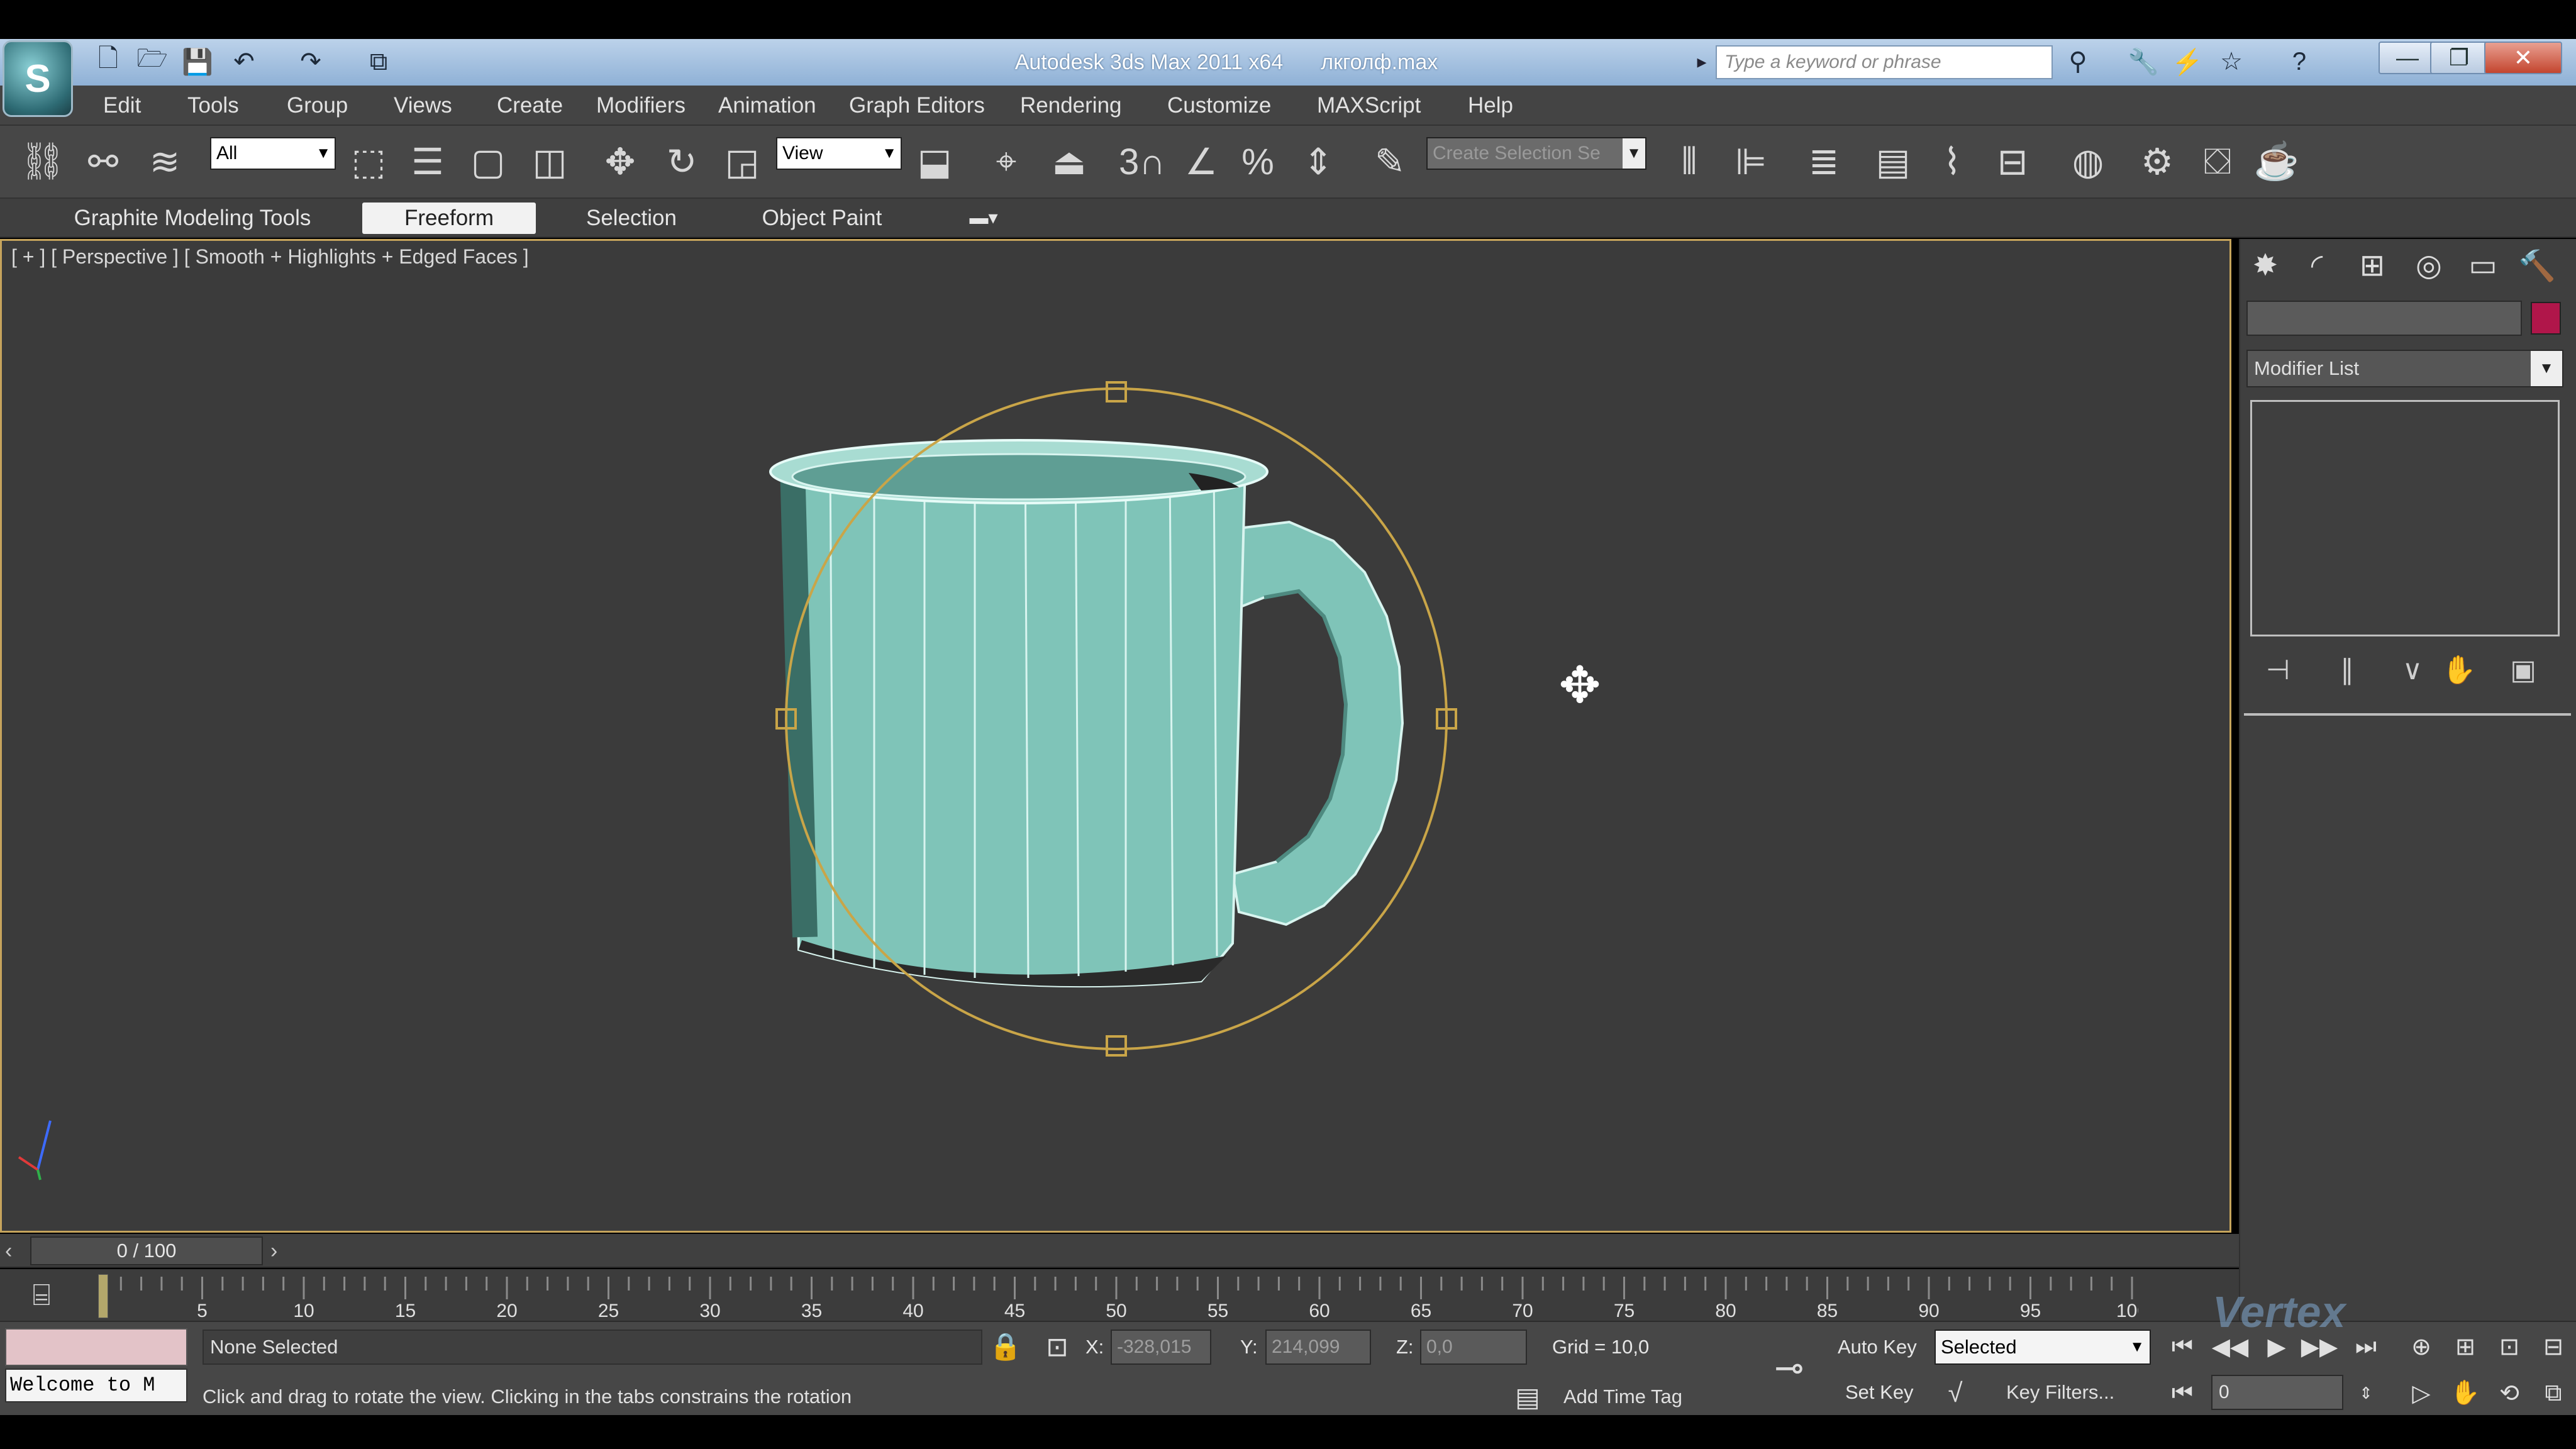 This screenshot has width=2576, height=1449. I want to click on current-time-marker, so click(103, 1296).